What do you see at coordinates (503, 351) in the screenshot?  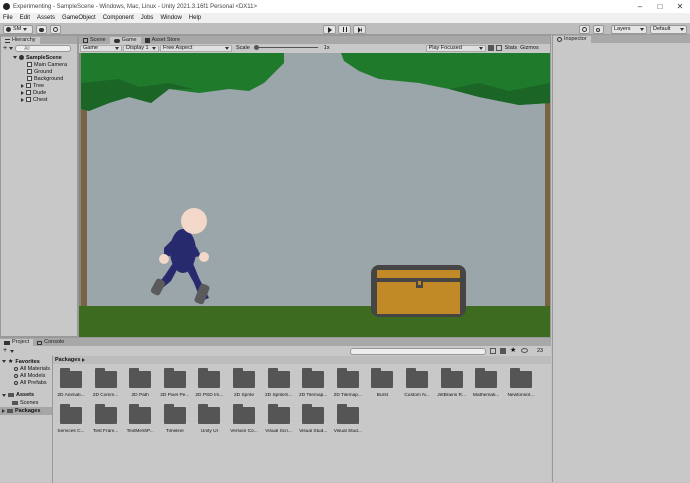 I see `label-icon` at bounding box center [503, 351].